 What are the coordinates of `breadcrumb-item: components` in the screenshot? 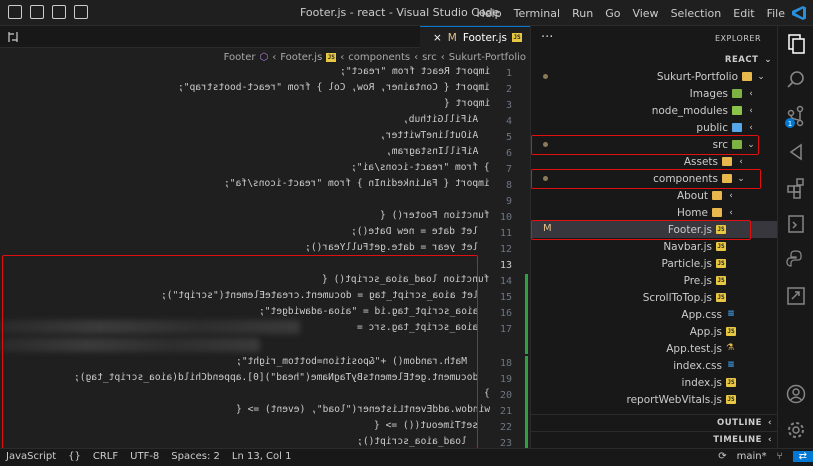 It's located at (379, 57).